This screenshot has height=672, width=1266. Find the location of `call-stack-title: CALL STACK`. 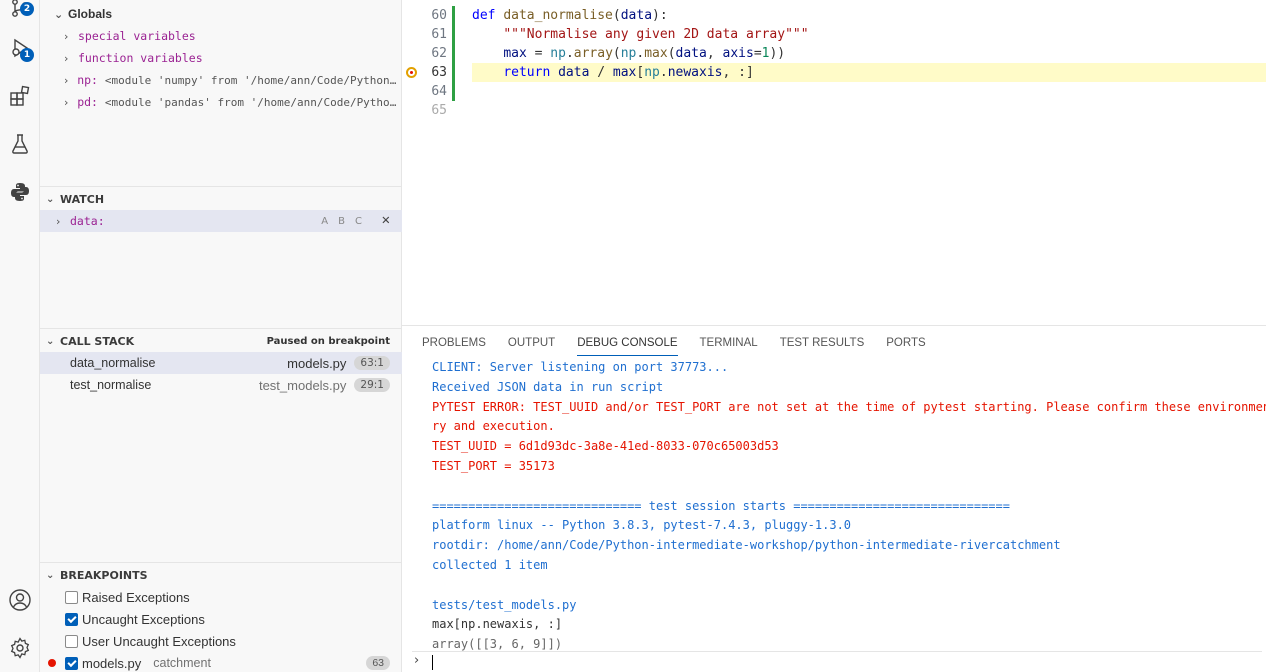

call-stack-title: CALL STACK is located at coordinates (97, 341).